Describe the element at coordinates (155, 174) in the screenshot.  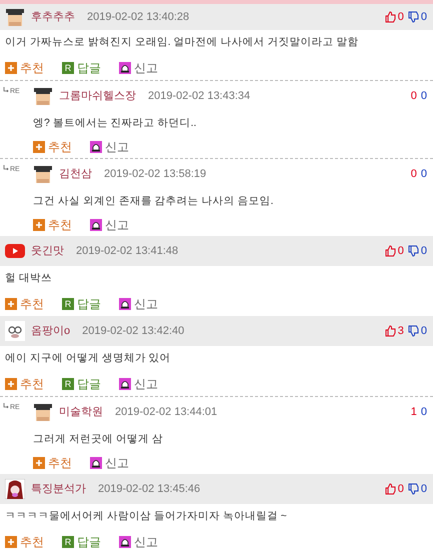
I see `comment-date: 2019-02-02 13:58:19` at that location.